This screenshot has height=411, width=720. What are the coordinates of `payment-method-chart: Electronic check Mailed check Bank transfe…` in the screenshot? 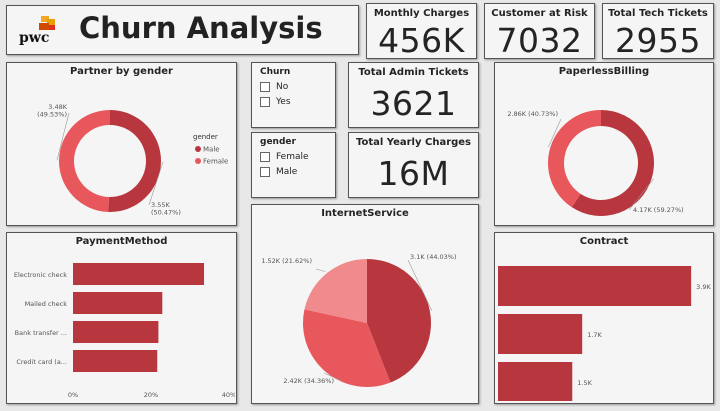 It's located at (124, 331).